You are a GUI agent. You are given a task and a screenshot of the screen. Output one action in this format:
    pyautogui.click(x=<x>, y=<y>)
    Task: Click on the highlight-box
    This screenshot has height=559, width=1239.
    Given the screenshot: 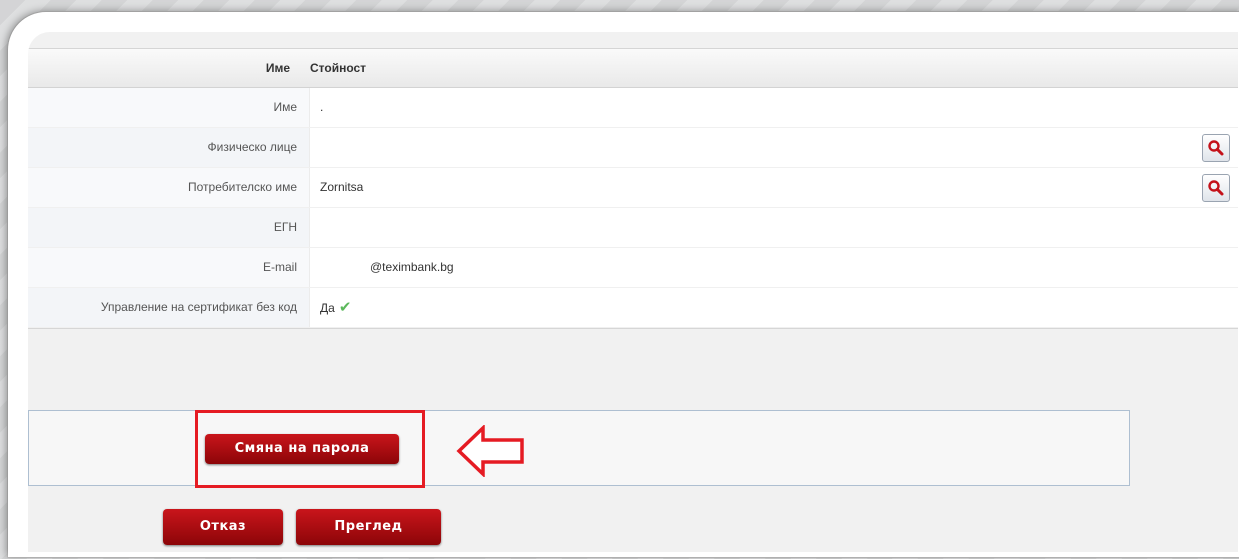 What is the action you would take?
    pyautogui.click(x=310, y=449)
    